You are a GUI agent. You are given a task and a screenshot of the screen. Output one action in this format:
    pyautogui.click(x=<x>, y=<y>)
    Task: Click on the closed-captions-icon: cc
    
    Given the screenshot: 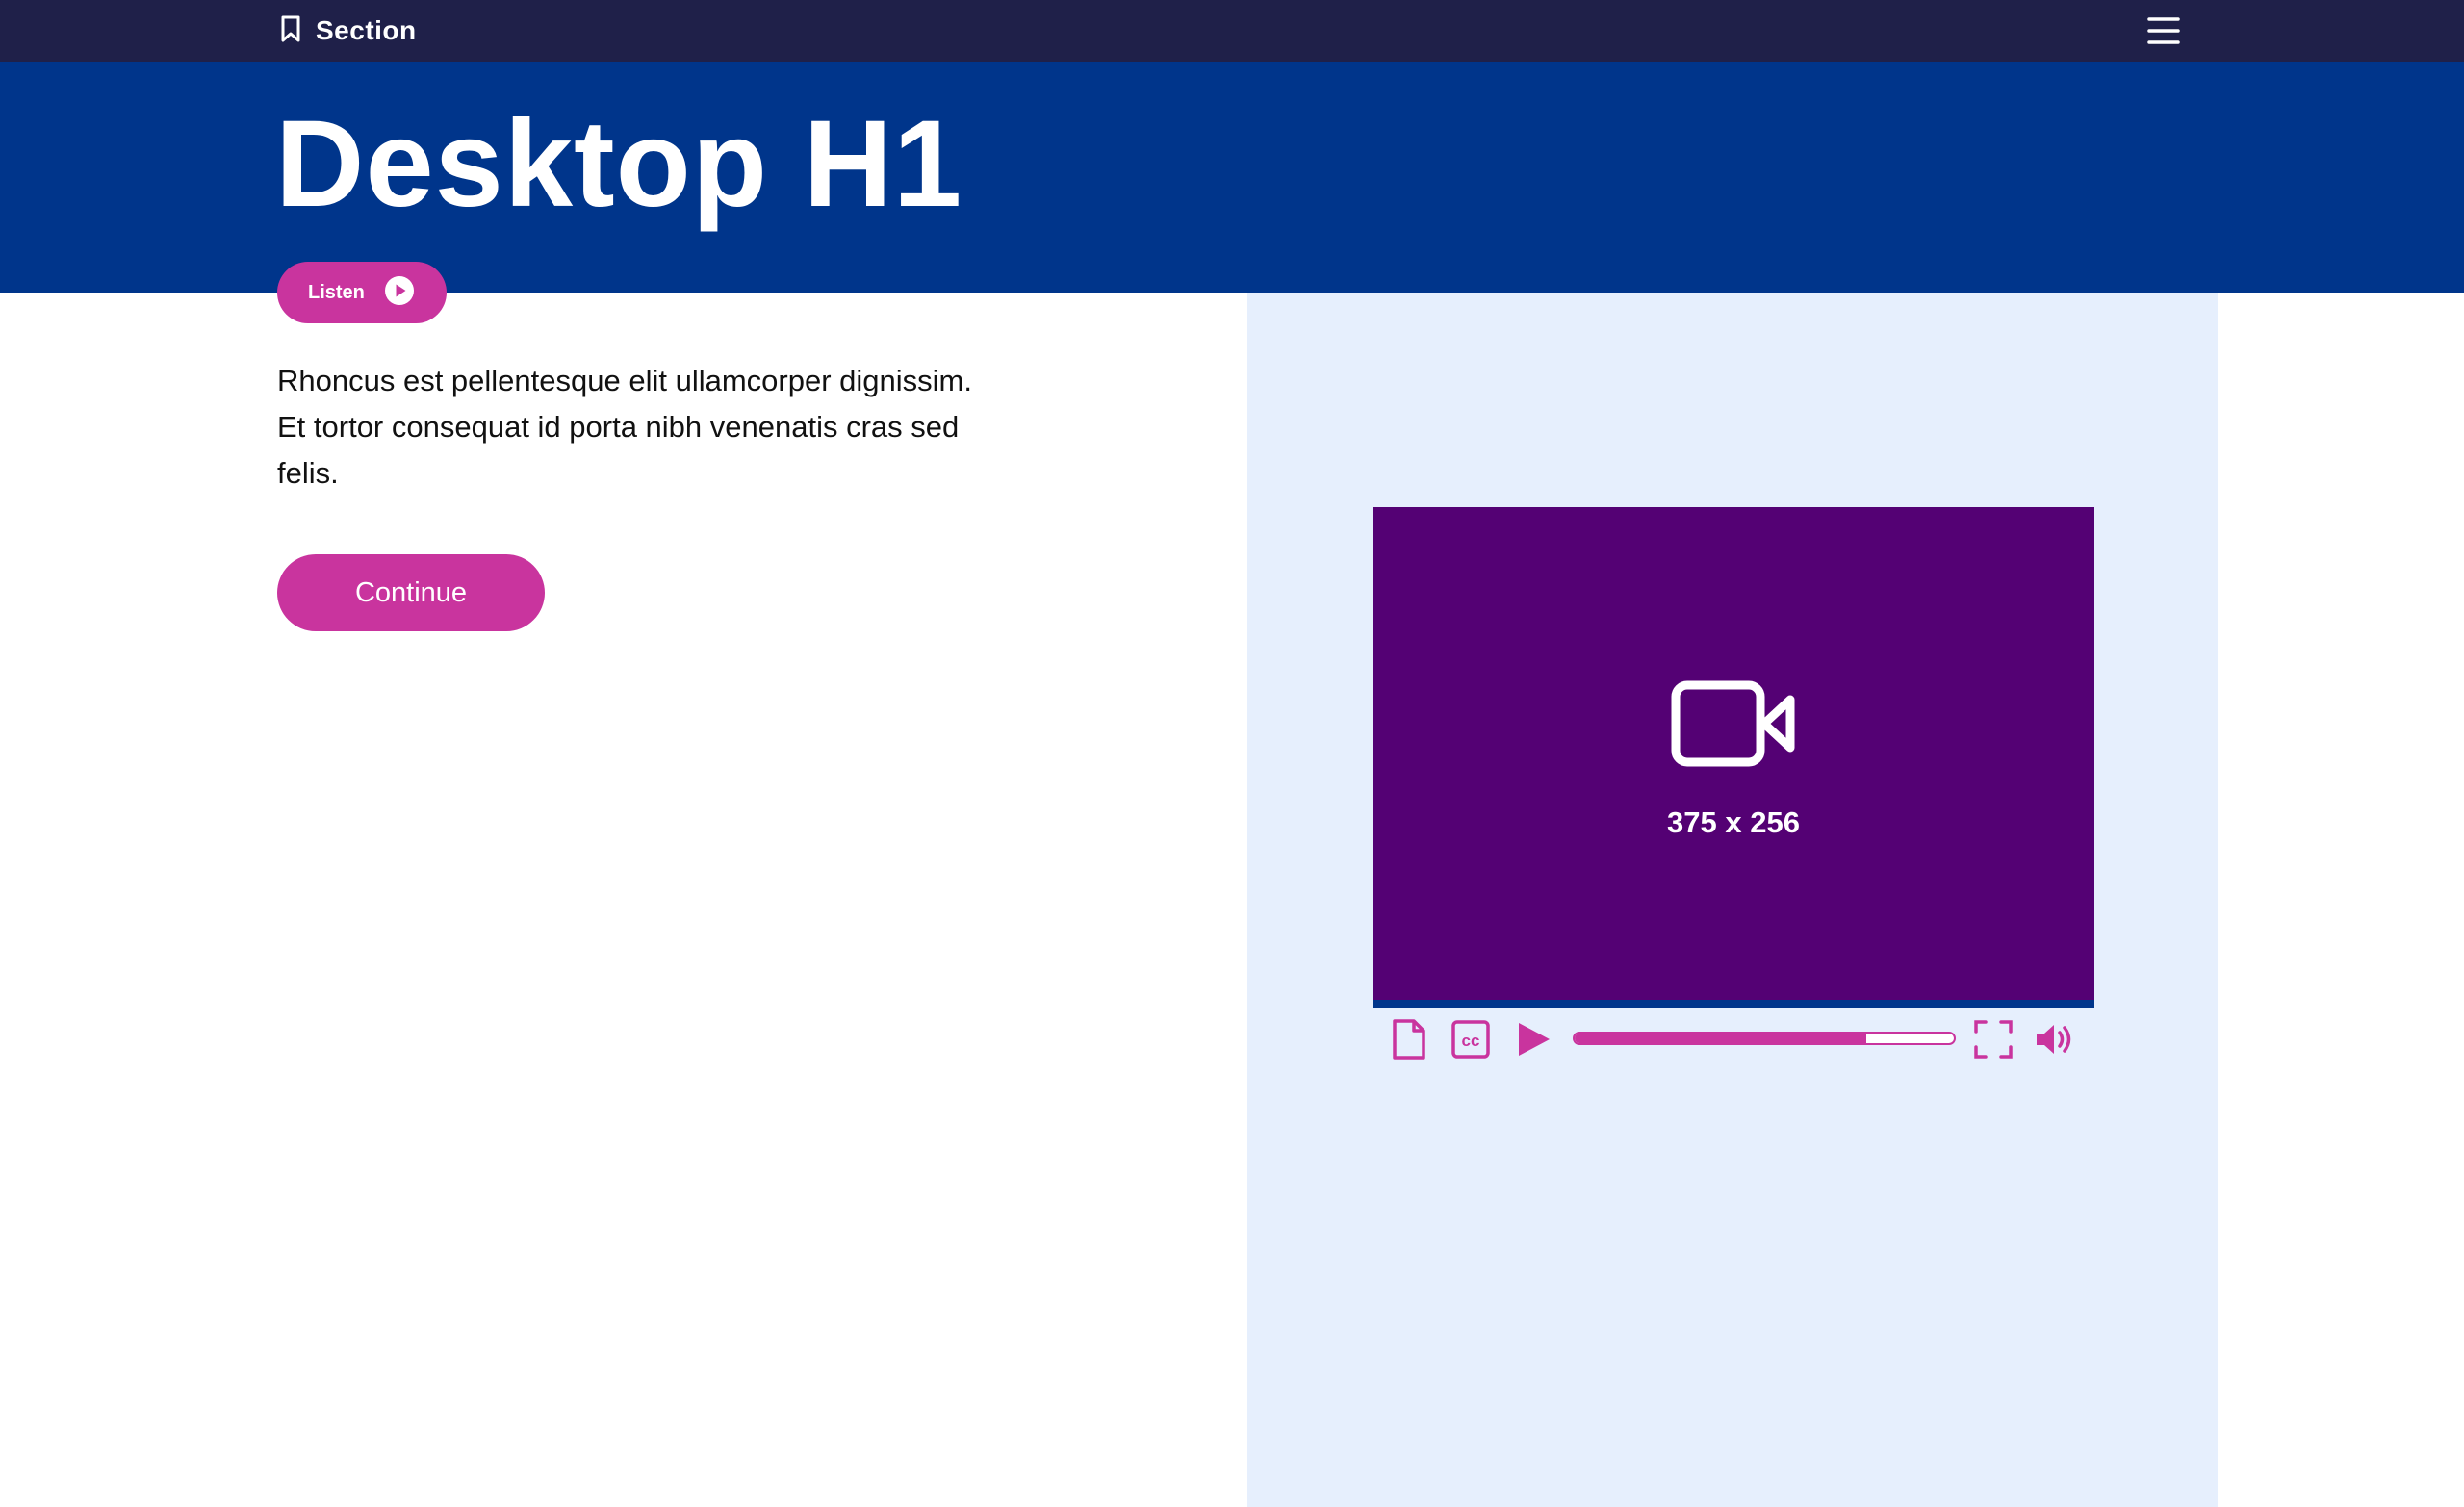 What is the action you would take?
    pyautogui.click(x=1470, y=1039)
    